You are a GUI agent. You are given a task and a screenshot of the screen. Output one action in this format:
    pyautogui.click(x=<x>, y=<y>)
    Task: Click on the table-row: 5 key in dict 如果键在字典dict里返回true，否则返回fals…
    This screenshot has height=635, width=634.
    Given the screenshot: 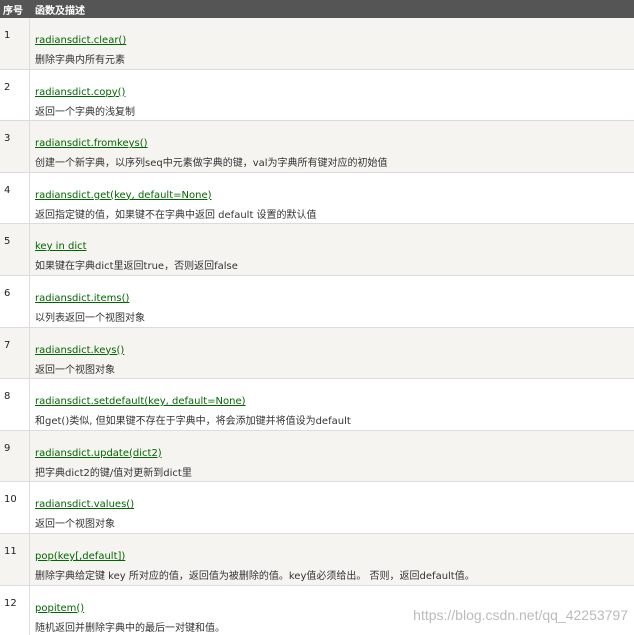 What is the action you would take?
    pyautogui.click(x=317, y=250)
    